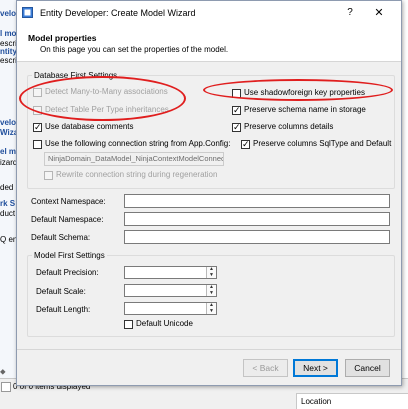 The image size is (408, 409). Describe the element at coordinates (27, 12) in the screenshot. I see `app-icon` at that location.